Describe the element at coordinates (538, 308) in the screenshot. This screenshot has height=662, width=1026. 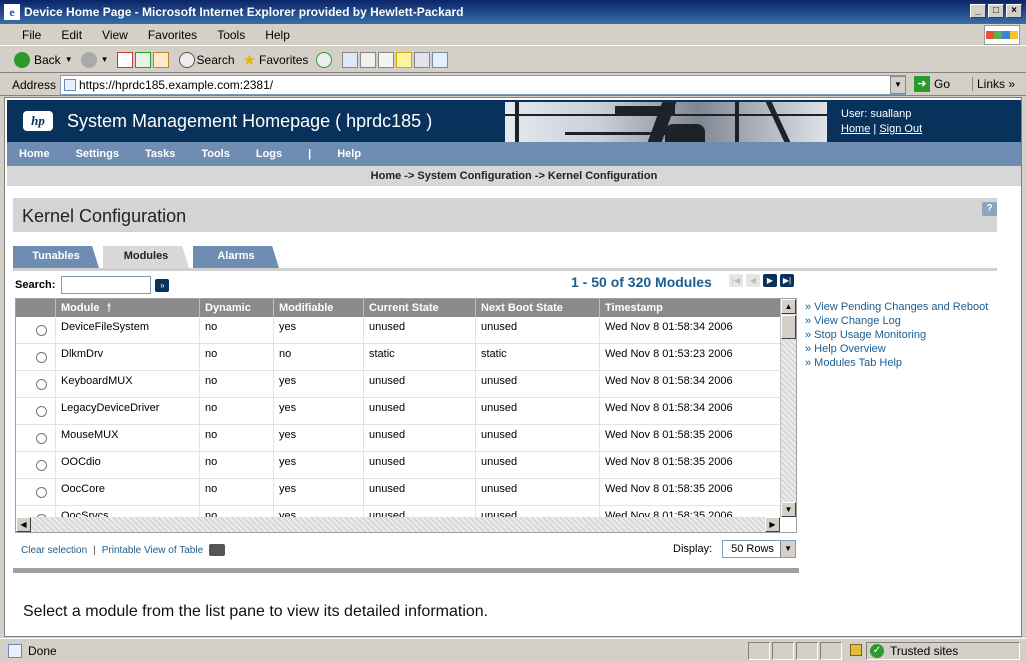
I see `header-next-boot-state: Next Boot State` at that location.